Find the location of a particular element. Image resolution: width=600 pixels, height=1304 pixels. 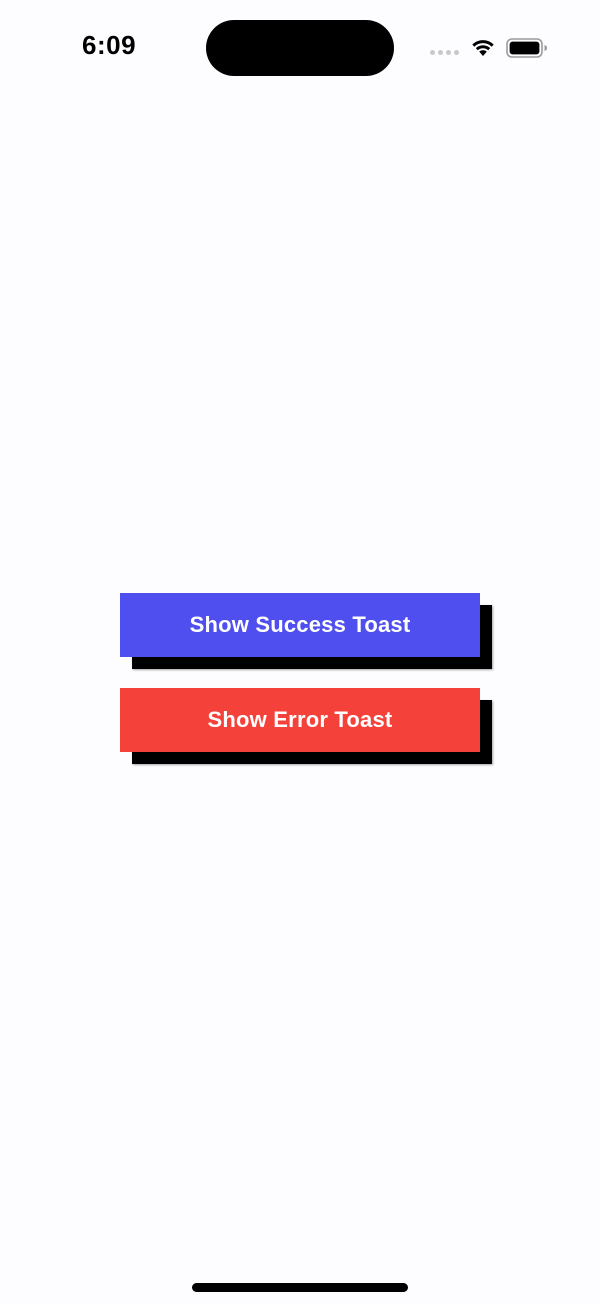

battery-icon is located at coordinates (526, 48).